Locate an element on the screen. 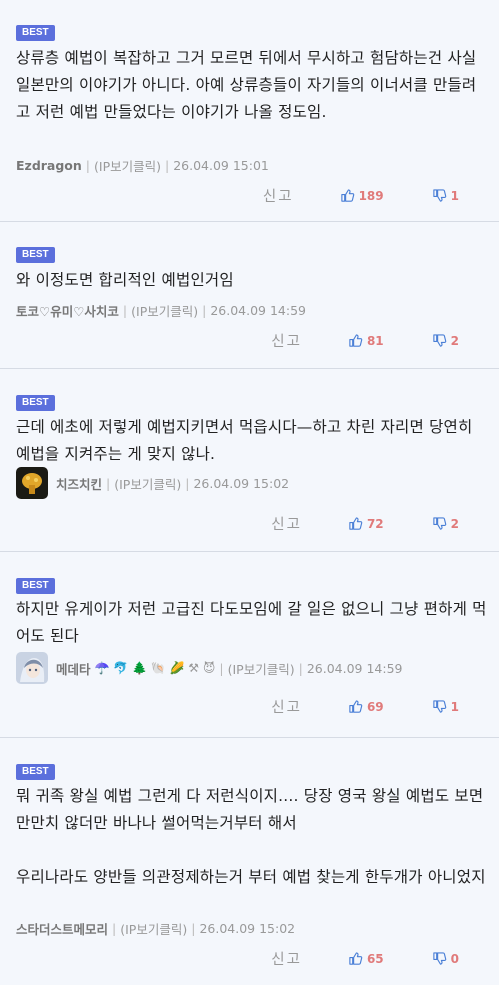  comment-meta: 토코♡유미♡사치코 | (IP보기클릭) | 26.04.09 14:59 is located at coordinates (161, 310).